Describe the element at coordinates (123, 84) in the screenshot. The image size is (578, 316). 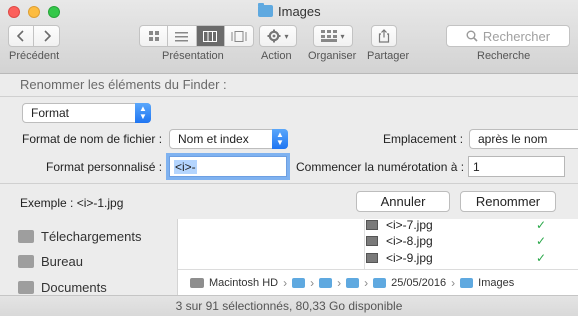
I see `rename-sheet-title: Renommer les éléments du Finder :` at that location.